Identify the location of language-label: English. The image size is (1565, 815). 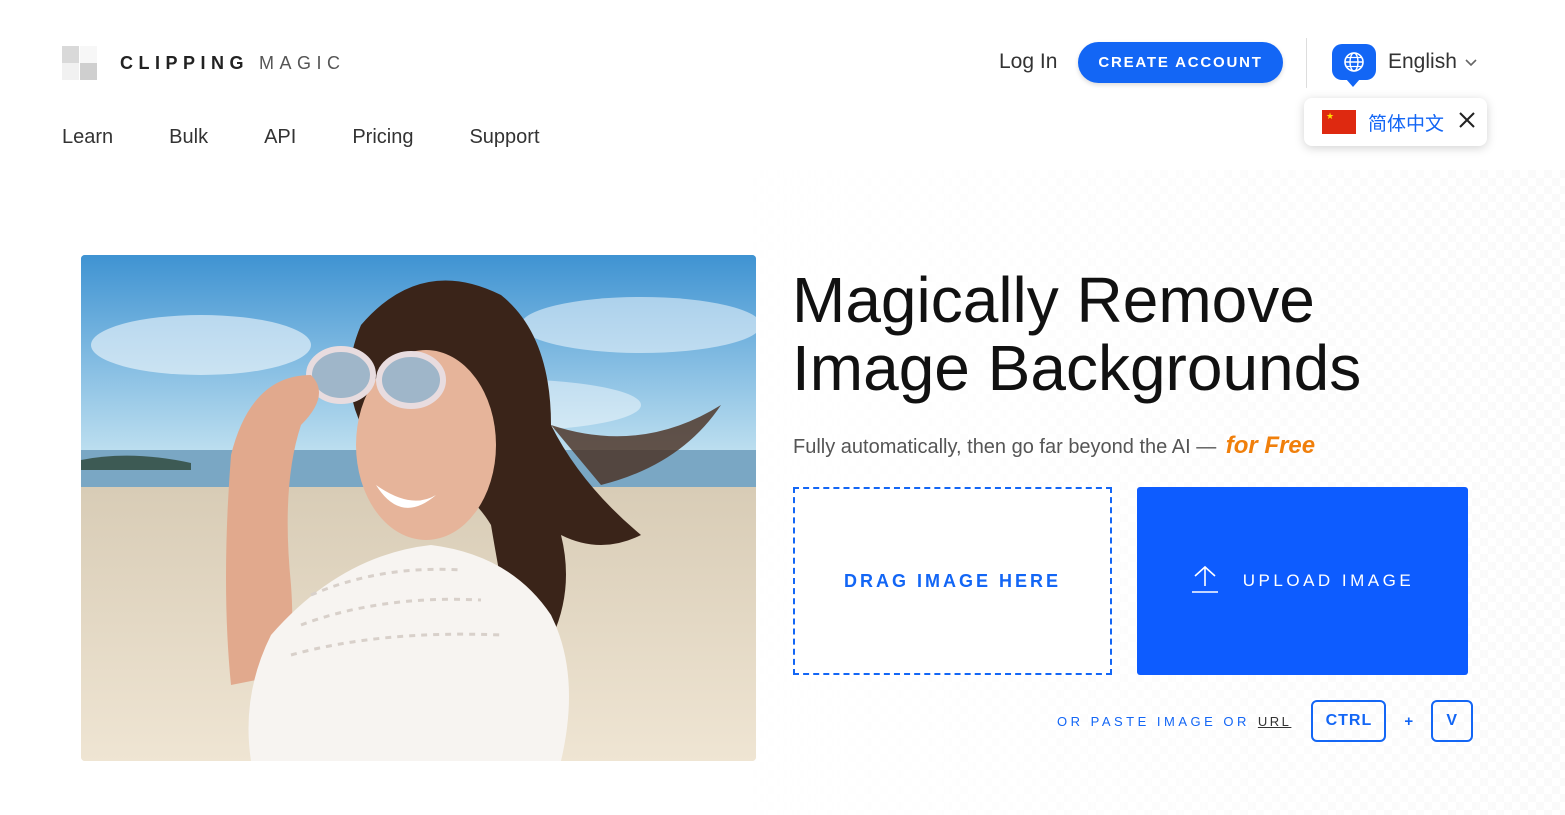
(1422, 61).